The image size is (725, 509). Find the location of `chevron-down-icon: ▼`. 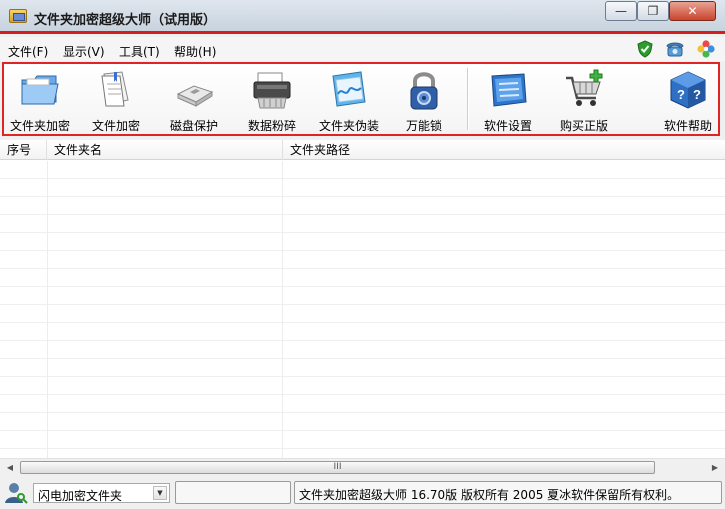

chevron-down-icon: ▼ is located at coordinates (160, 493).